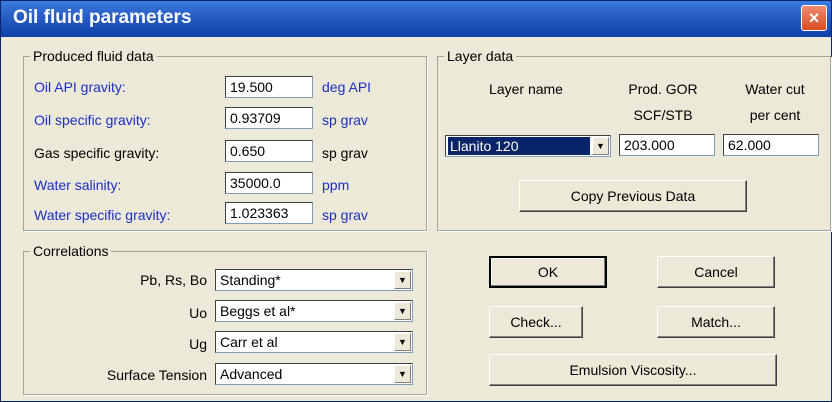 The height and width of the screenshot is (402, 832). I want to click on ug-label: Ug, so click(198, 344).